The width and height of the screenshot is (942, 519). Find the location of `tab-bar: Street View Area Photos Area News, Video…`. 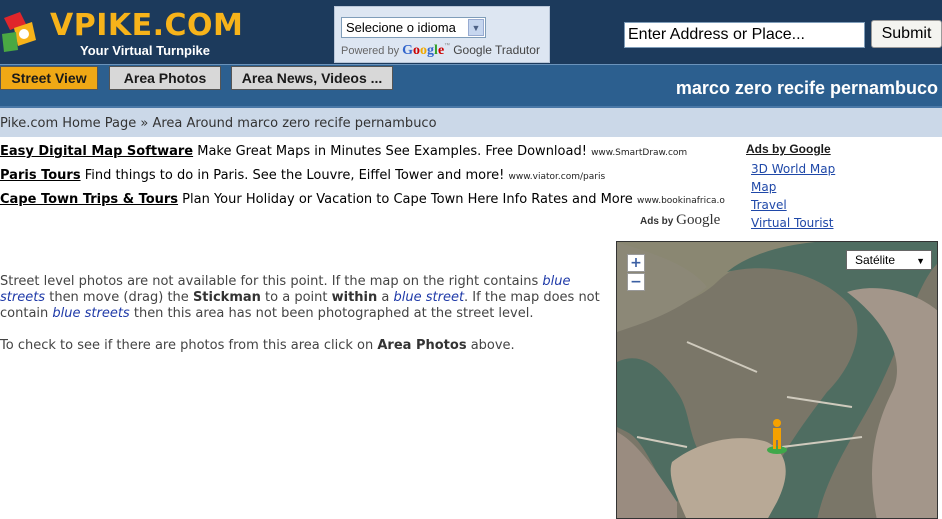

tab-bar: Street View Area Photos Area News, Video… is located at coordinates (471, 85).